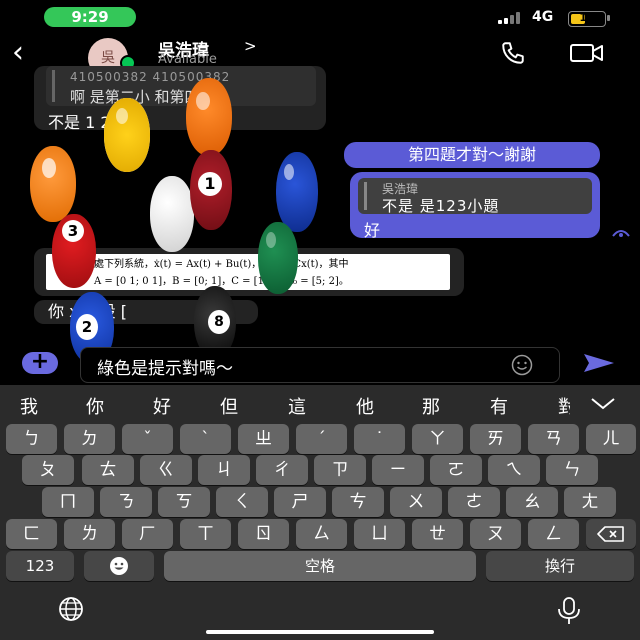 Image resolution: width=640 pixels, height=640 pixels. Describe the element at coordinates (95, 406) in the screenshot. I see `candidate-word: 你` at that location.